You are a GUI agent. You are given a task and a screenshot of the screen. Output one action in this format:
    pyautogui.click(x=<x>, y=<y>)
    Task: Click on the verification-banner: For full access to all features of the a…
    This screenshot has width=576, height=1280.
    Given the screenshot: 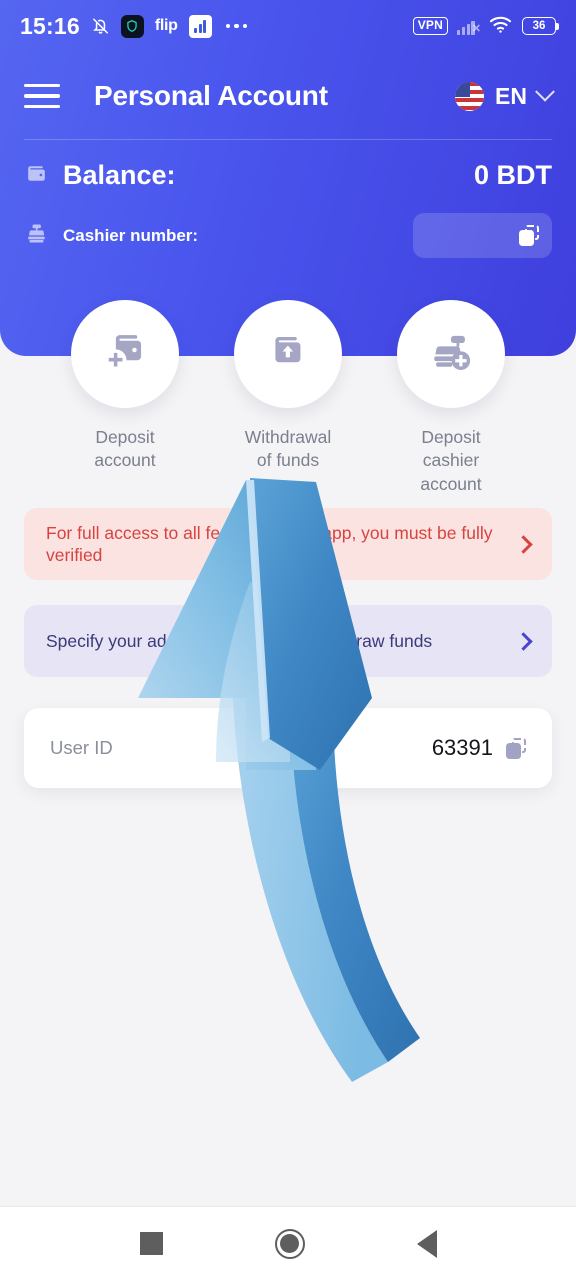 What is the action you would take?
    pyautogui.click(x=288, y=544)
    